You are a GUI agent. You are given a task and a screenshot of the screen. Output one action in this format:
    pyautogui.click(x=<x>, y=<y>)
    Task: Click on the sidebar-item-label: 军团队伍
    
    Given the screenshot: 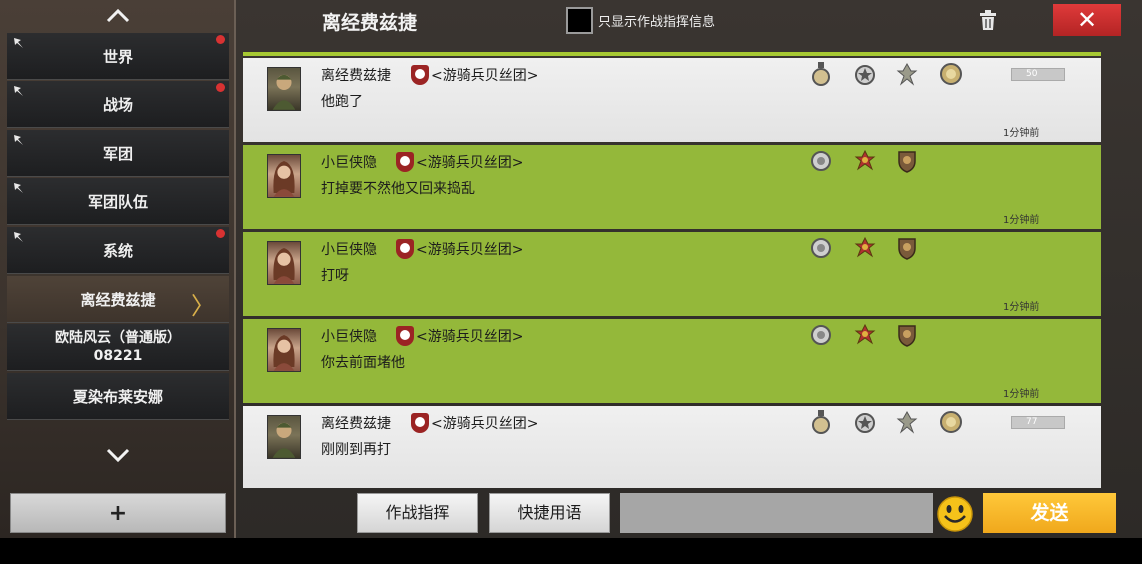 What is the action you would take?
    pyautogui.click(x=117, y=201)
    